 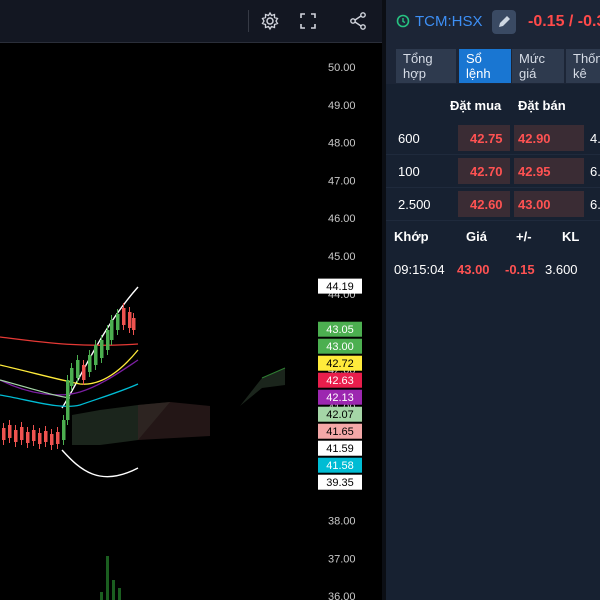 What do you see at coordinates (561, 269) in the screenshot?
I see `matched-volume: 3.600` at bounding box center [561, 269].